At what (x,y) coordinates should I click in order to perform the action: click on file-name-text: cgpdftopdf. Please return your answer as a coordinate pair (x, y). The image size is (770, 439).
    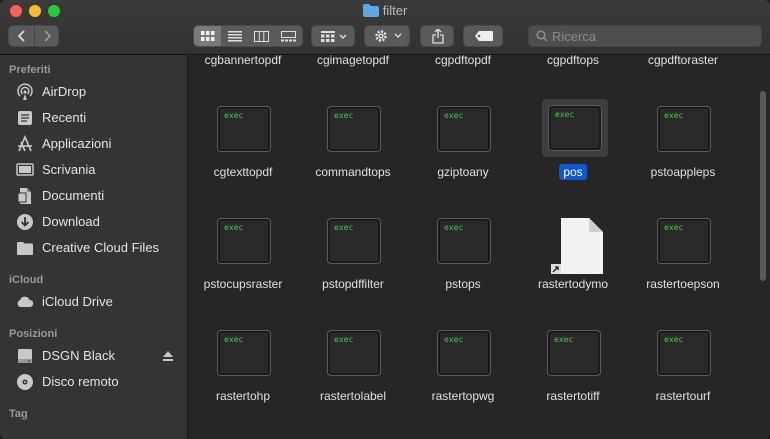
    Looking at the image, I should click on (463, 61).